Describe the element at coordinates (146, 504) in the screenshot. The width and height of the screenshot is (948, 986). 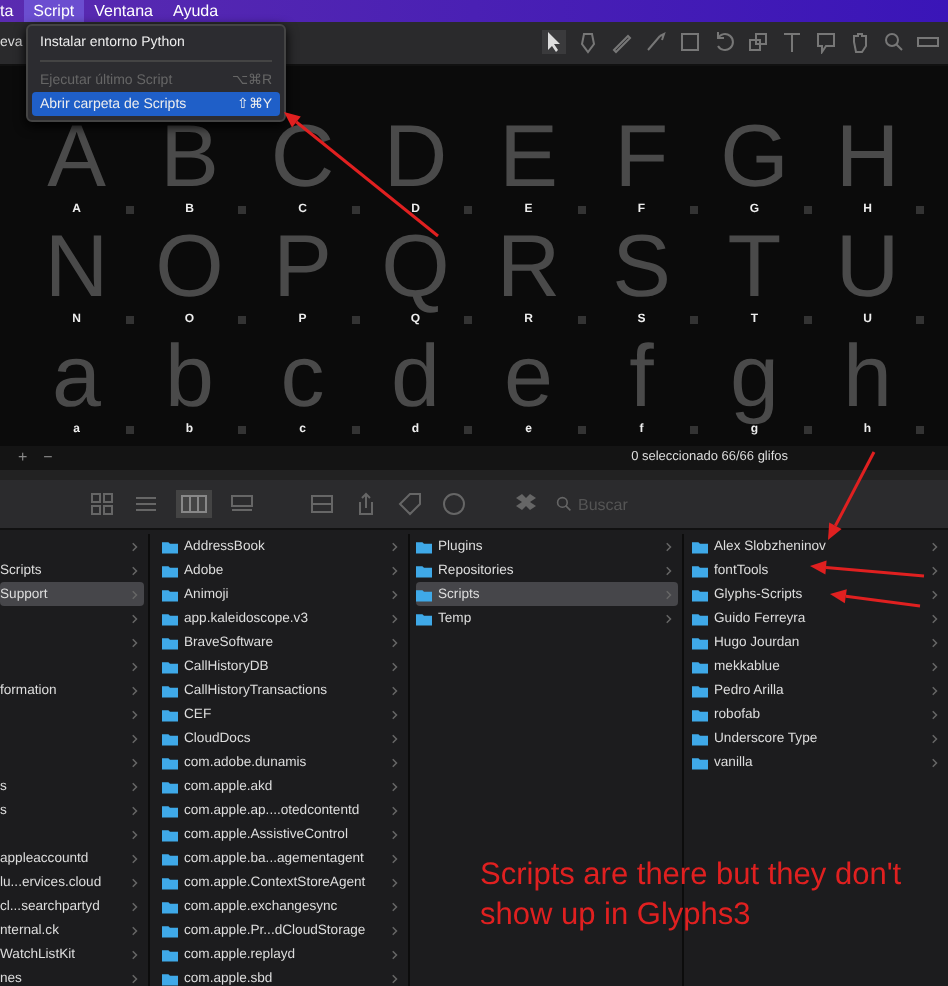
I see `list-view-icon` at that location.